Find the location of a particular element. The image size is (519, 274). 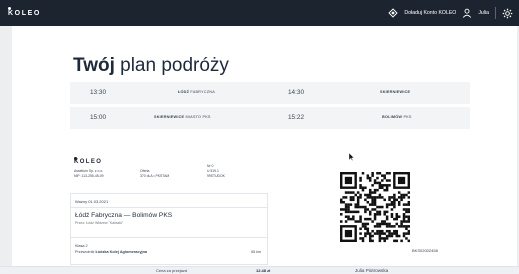

departure-station: SKIERNIEWICE MIASTO PKS is located at coordinates (182, 117).